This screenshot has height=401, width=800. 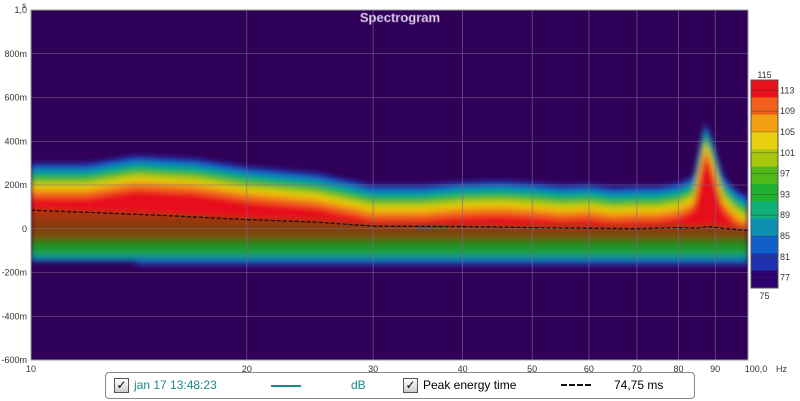 I want to click on series2-checkbox: ✓, so click(x=410, y=385).